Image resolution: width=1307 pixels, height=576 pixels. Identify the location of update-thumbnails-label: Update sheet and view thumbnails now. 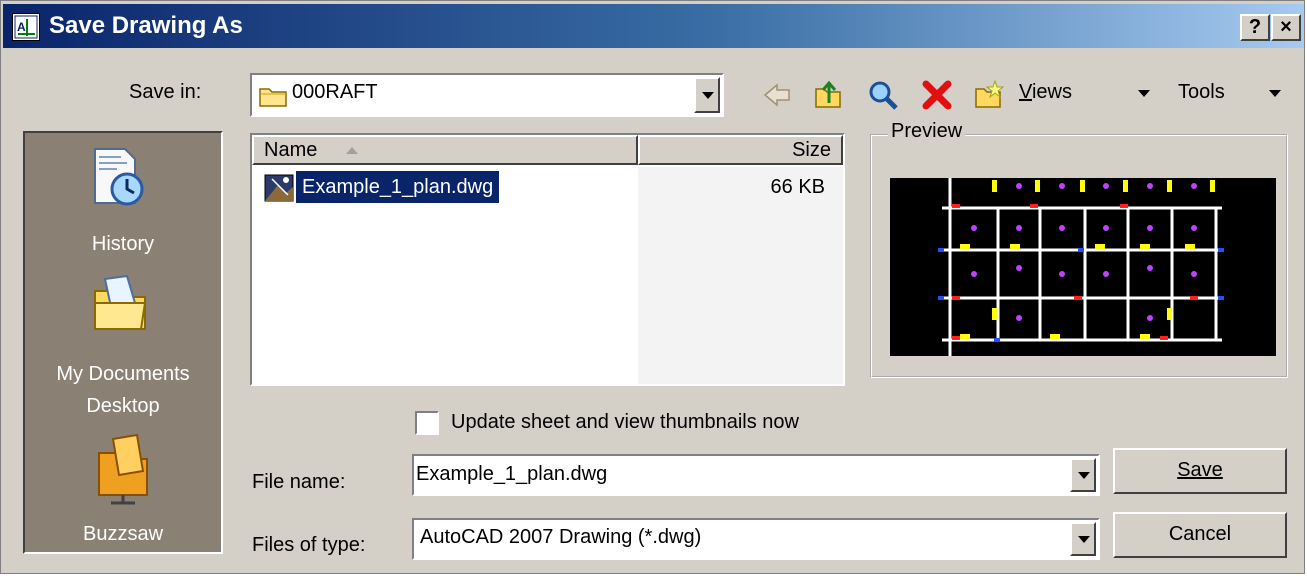
(625, 422).